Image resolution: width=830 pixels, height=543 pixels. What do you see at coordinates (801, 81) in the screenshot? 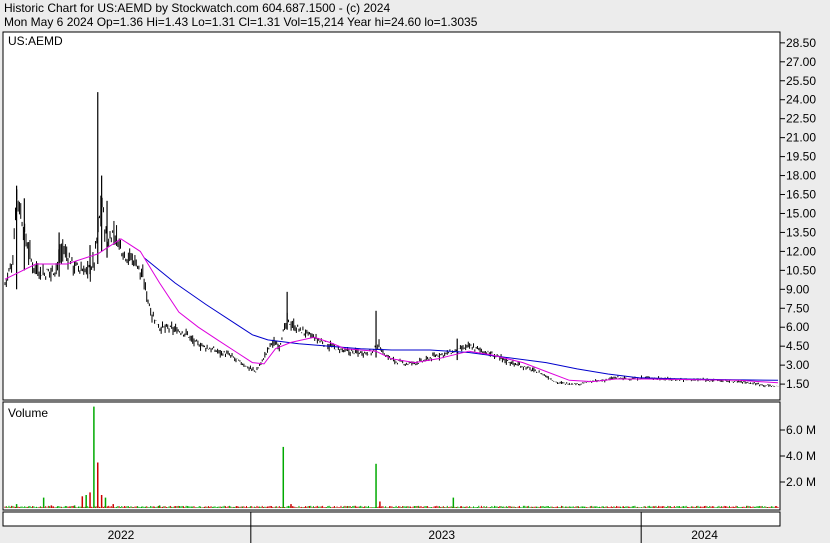
I see `price-tick-label: 25.50` at bounding box center [801, 81].